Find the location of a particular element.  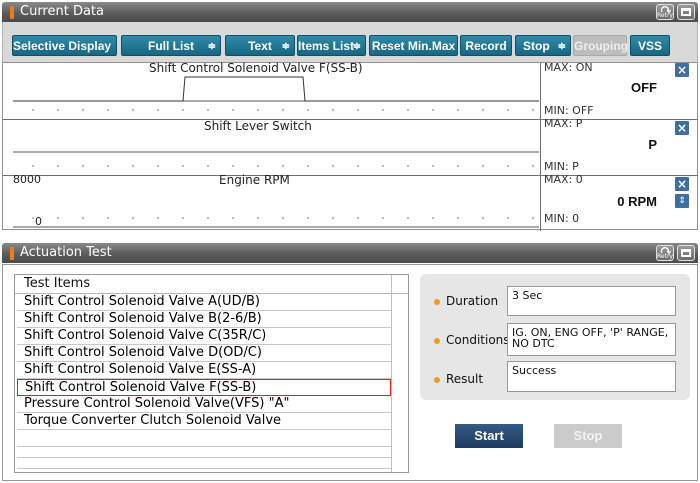

current-data-title: Current Data is located at coordinates (62, 11).